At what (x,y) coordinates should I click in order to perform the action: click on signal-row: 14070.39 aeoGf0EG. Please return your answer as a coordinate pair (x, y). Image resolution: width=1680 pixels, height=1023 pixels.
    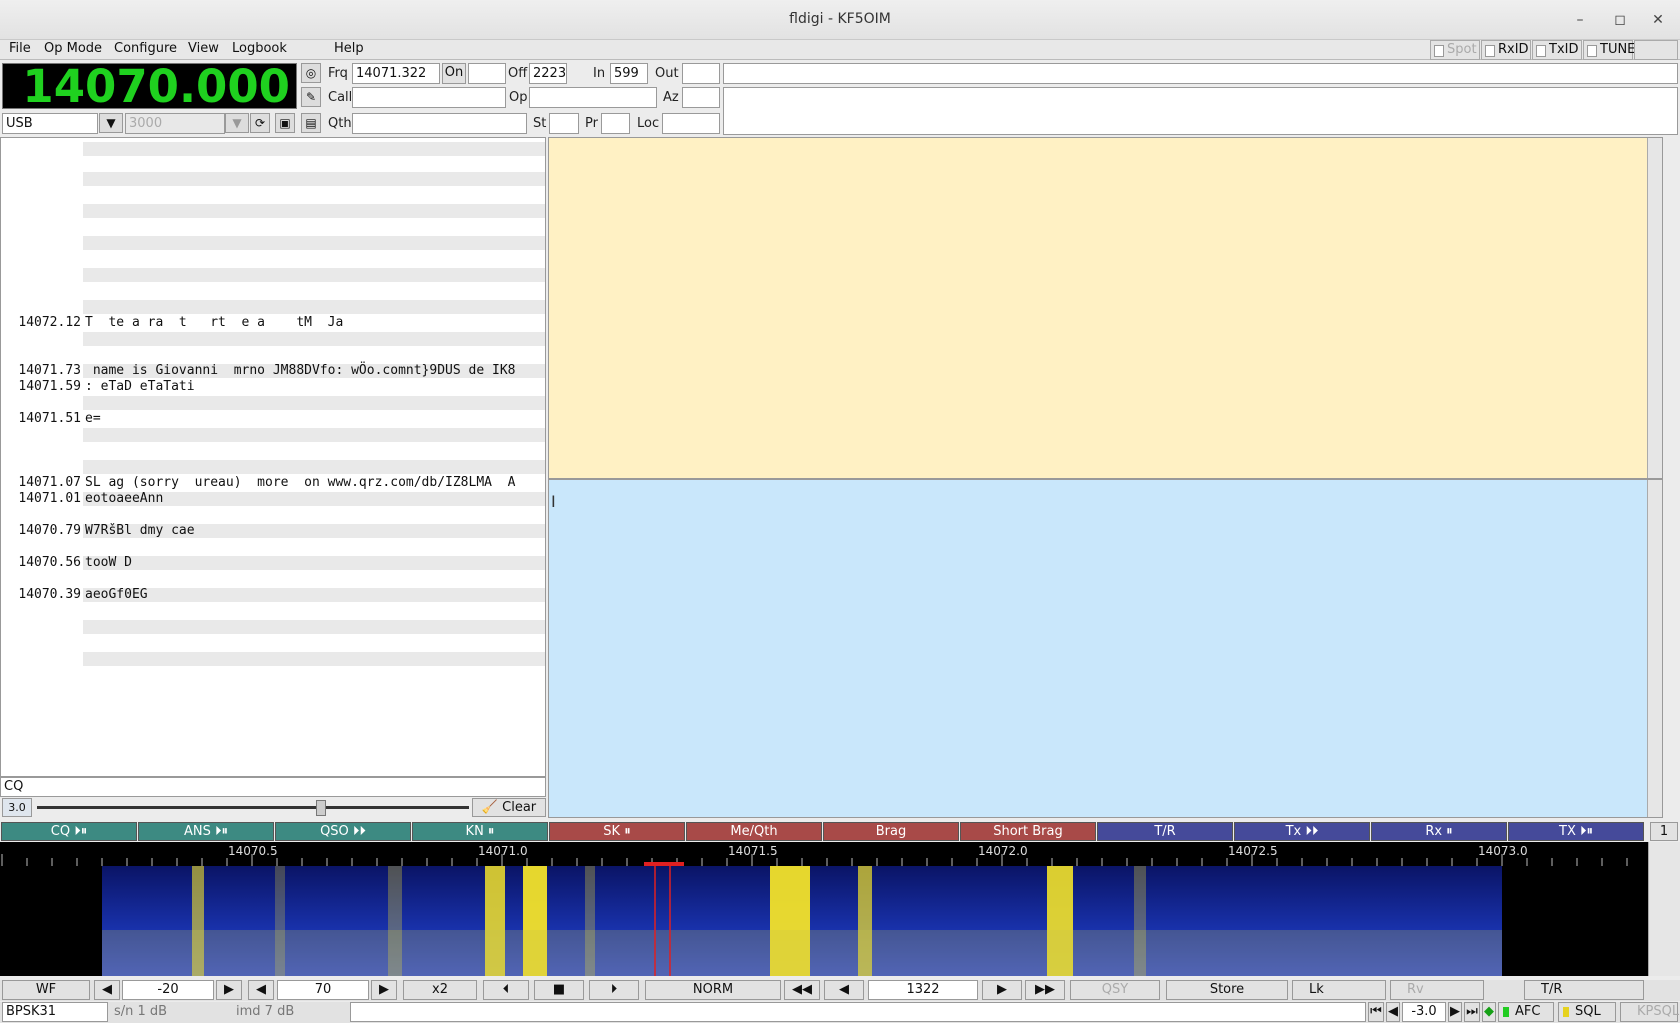
    Looking at the image, I should click on (273, 595).